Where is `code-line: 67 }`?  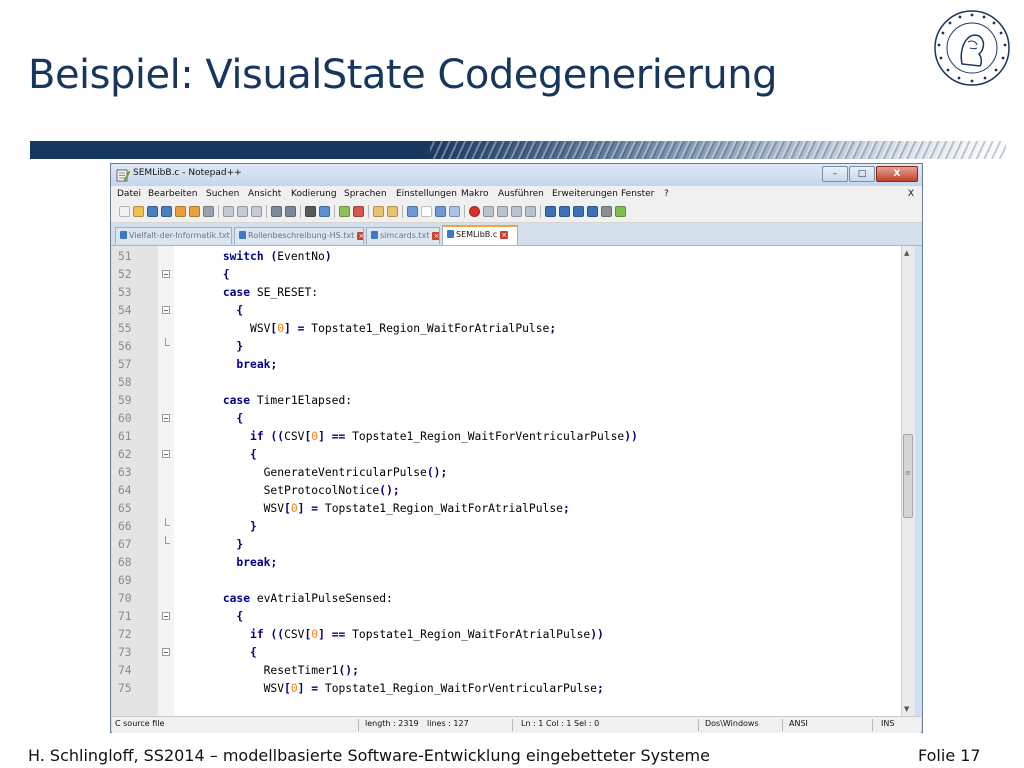 code-line: 67 } is located at coordinates (511, 545).